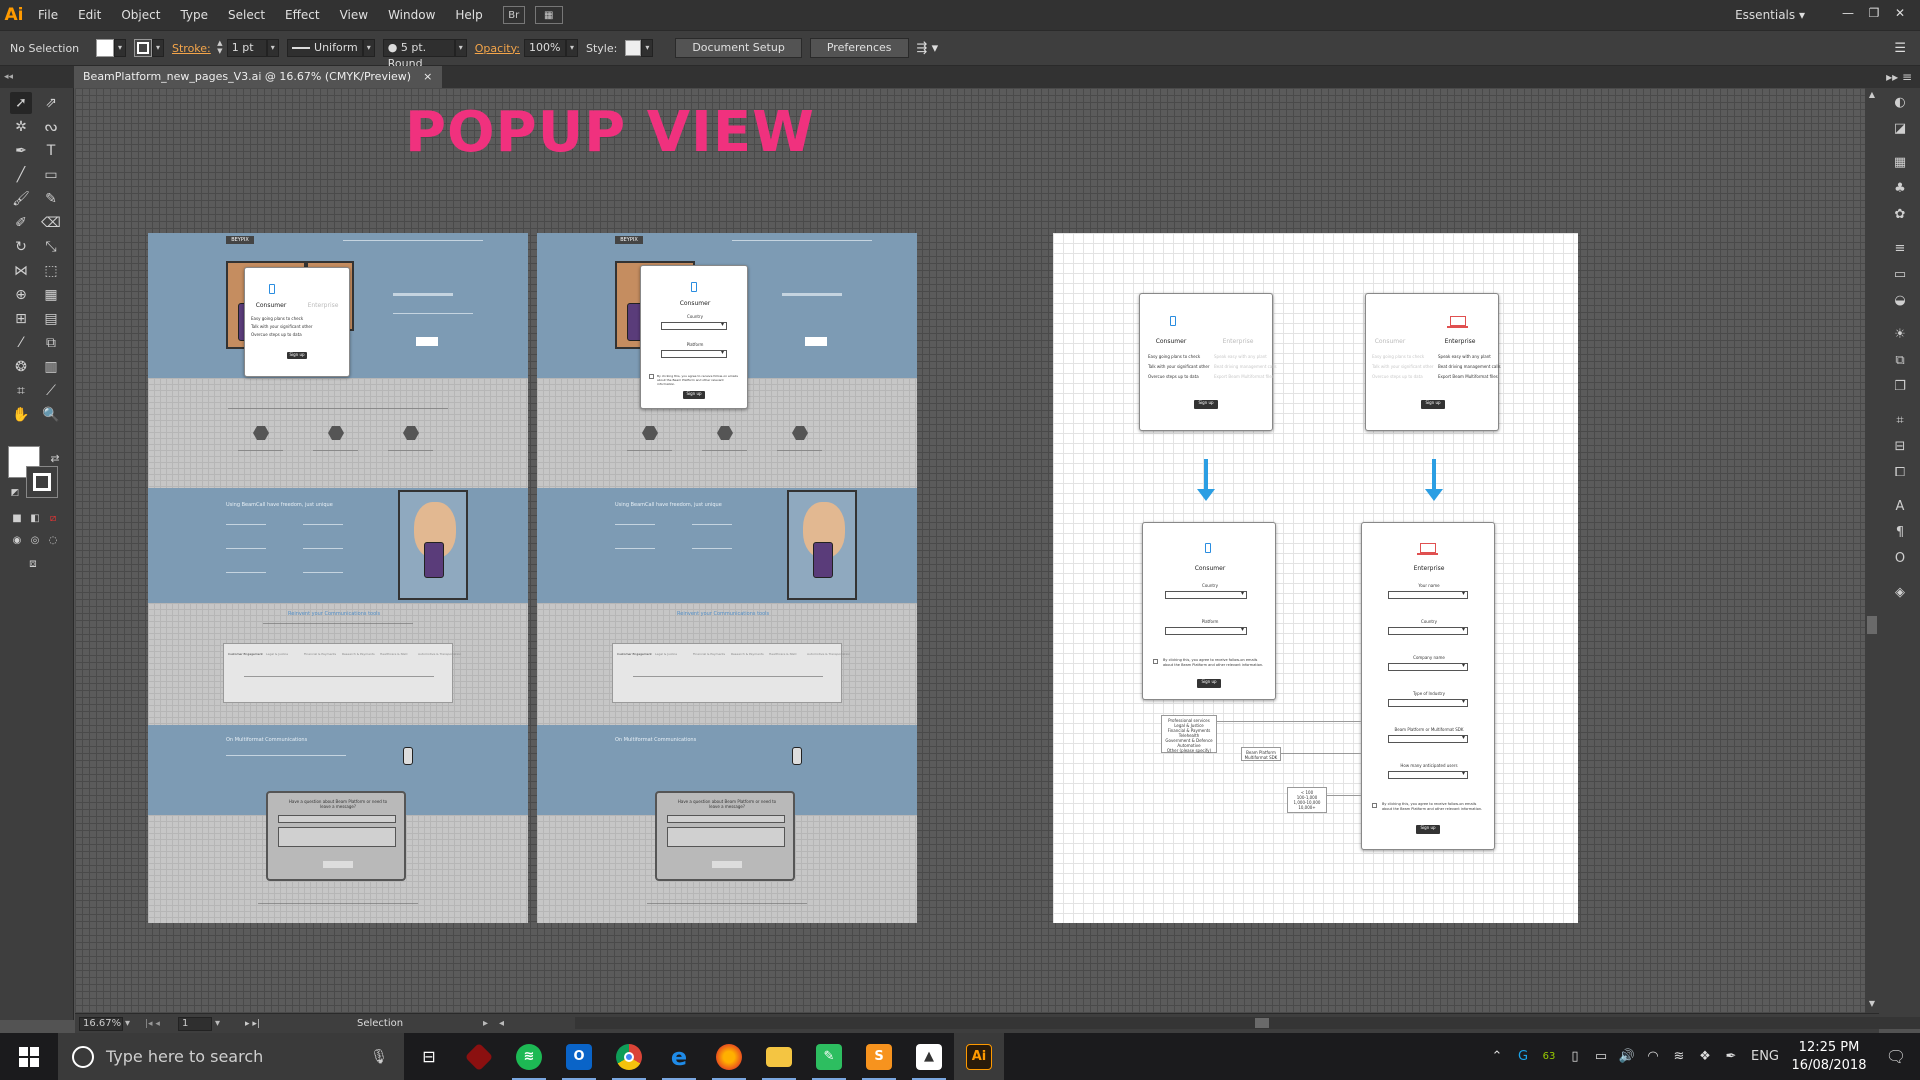 This screenshot has height=1080, width=1920. I want to click on scroll-down-icon: ▼, so click(1872, 1005).